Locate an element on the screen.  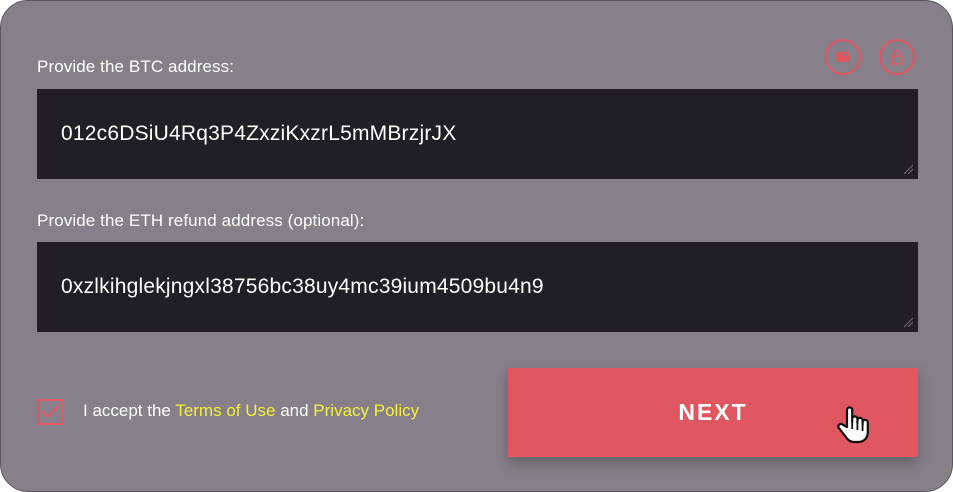
checkmark-icon is located at coordinates (50, 412).